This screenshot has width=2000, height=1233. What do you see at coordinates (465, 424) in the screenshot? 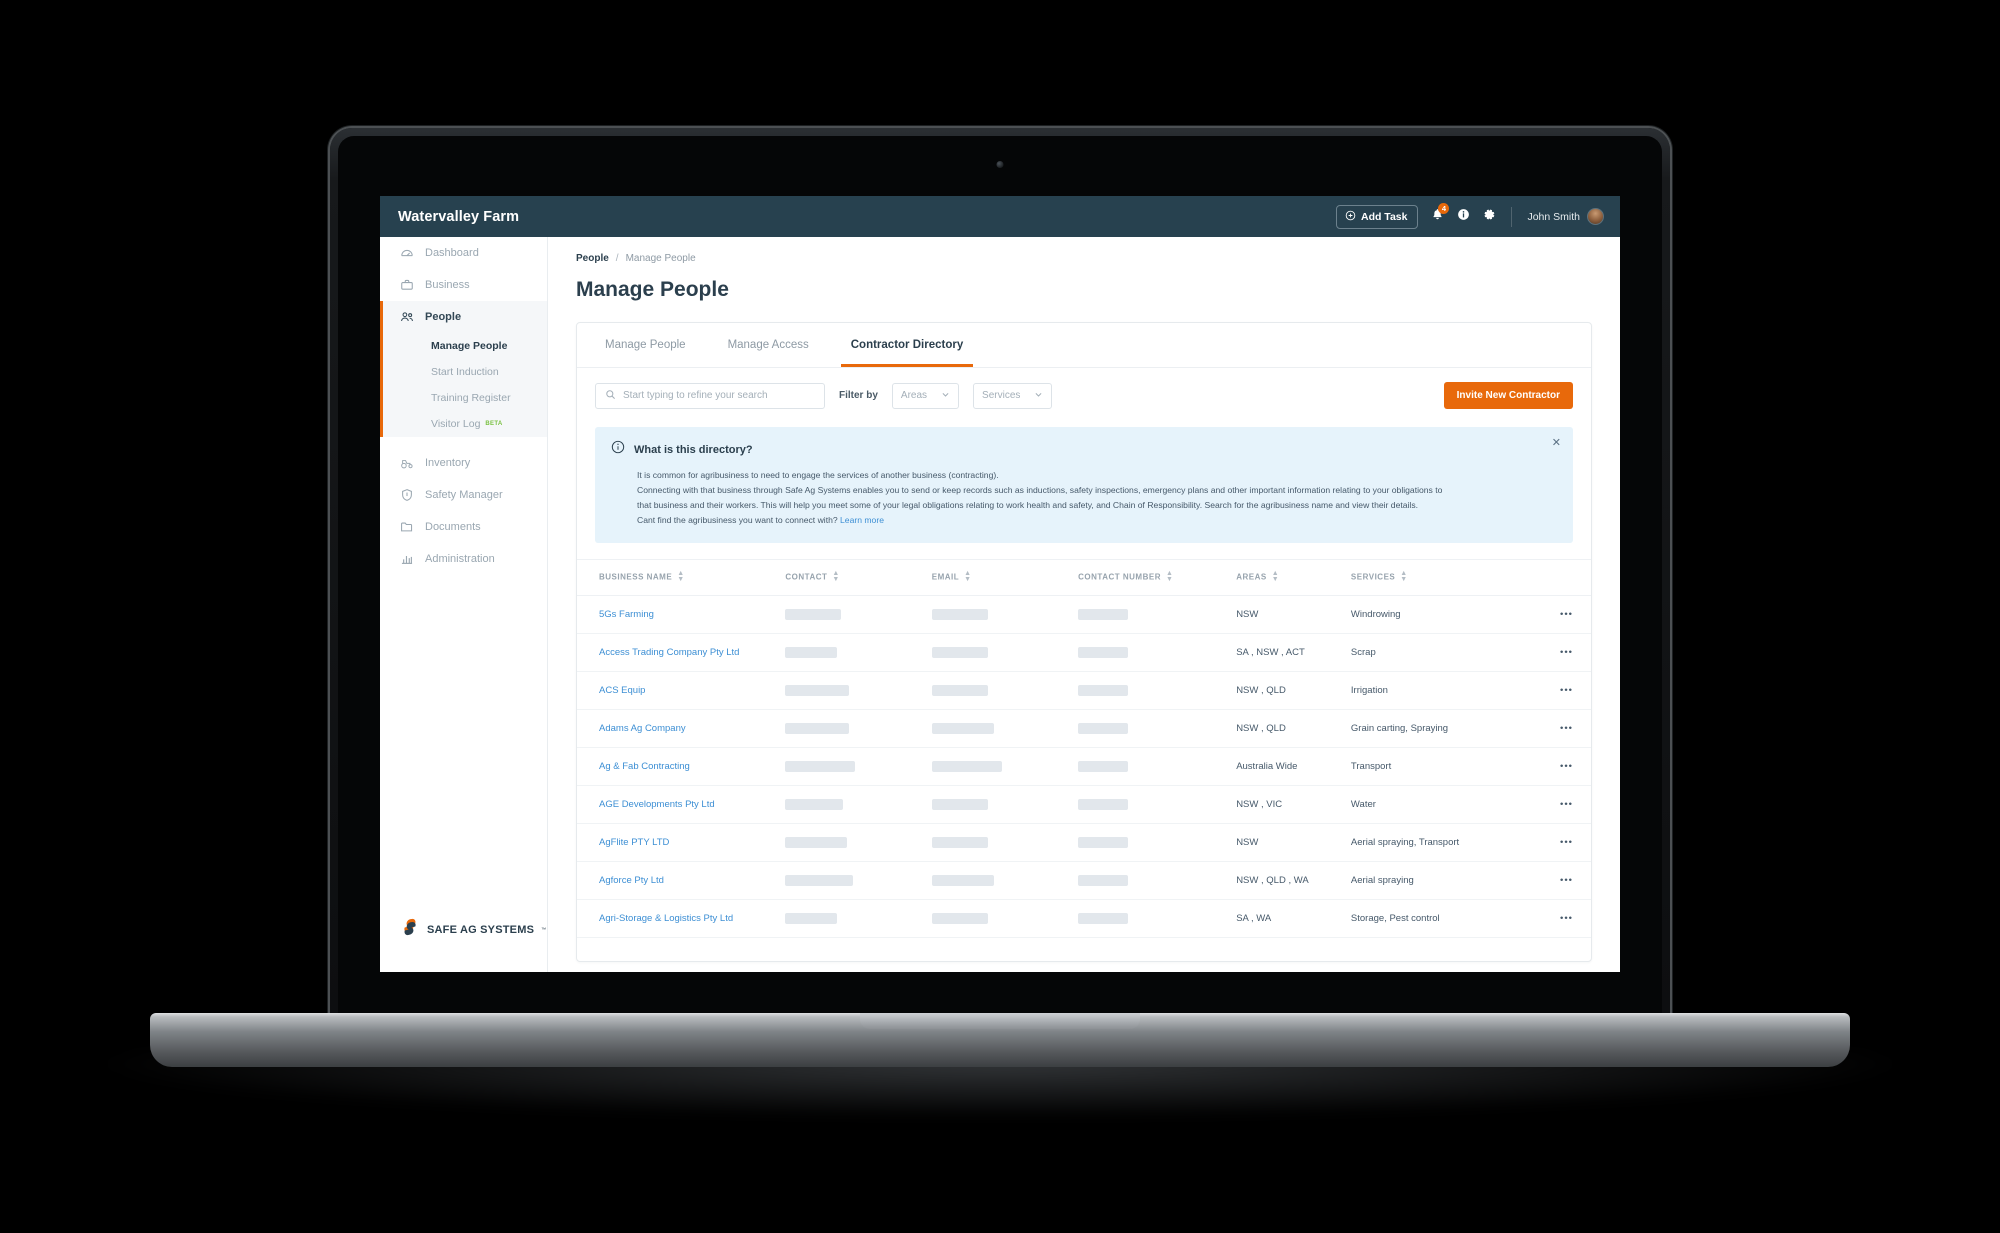
I see `sidebar-subitem-visitor-log: Visitor Log BETA` at bounding box center [465, 424].